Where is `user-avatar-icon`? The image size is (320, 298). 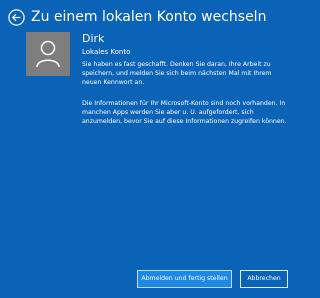
user-avatar-icon is located at coordinates (48, 54).